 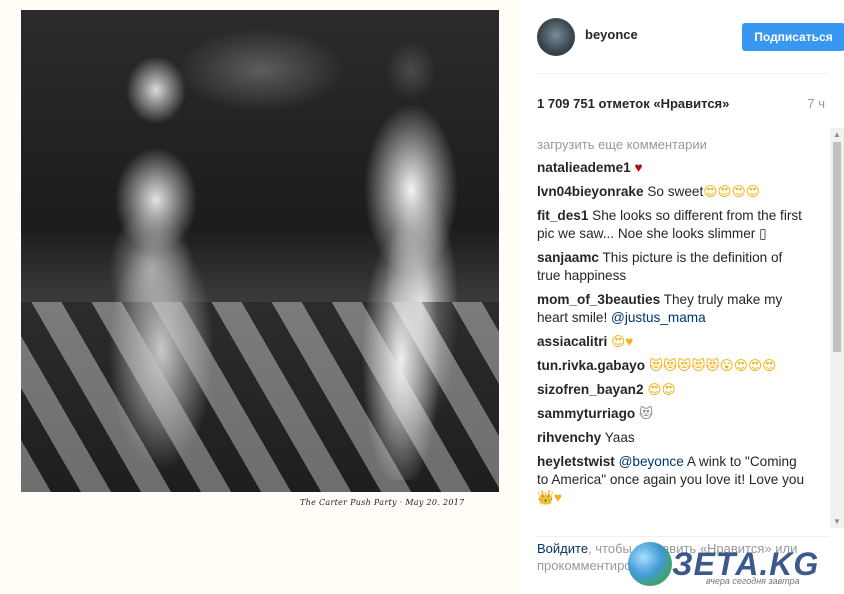 I want to click on comment-mention-link: @beyonce, so click(x=651, y=461).